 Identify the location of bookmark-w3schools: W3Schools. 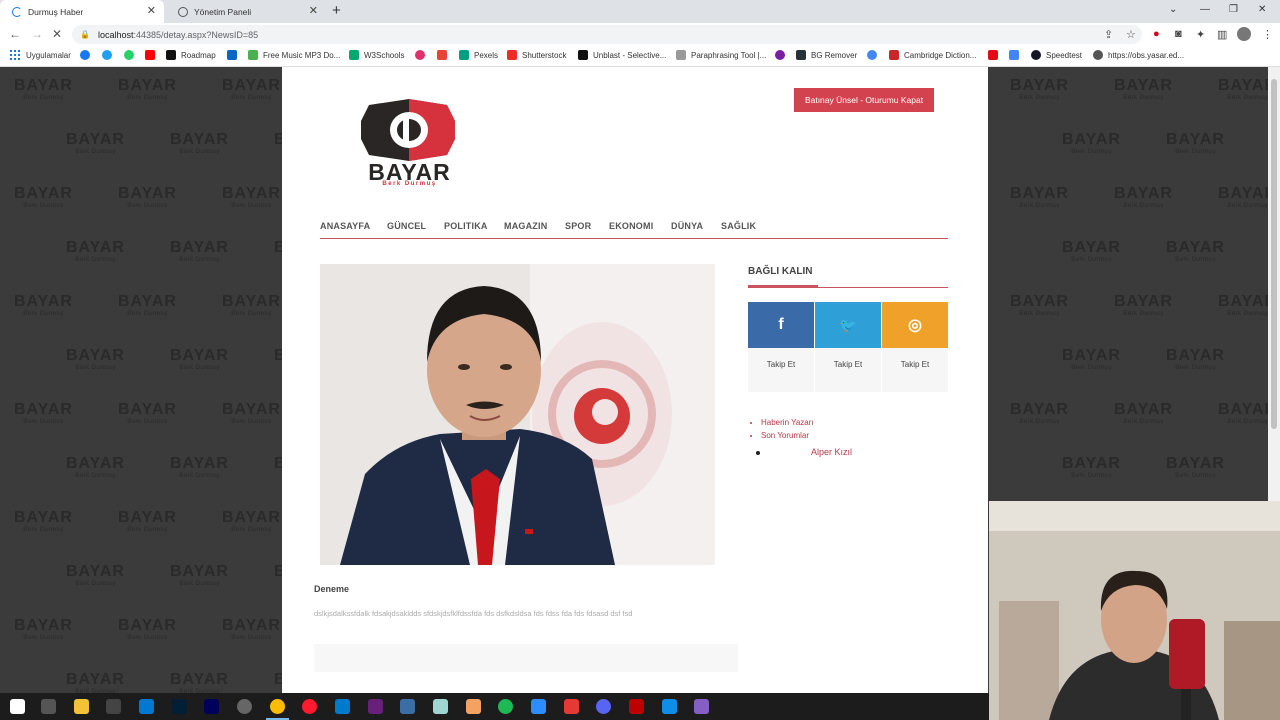
(376, 55).